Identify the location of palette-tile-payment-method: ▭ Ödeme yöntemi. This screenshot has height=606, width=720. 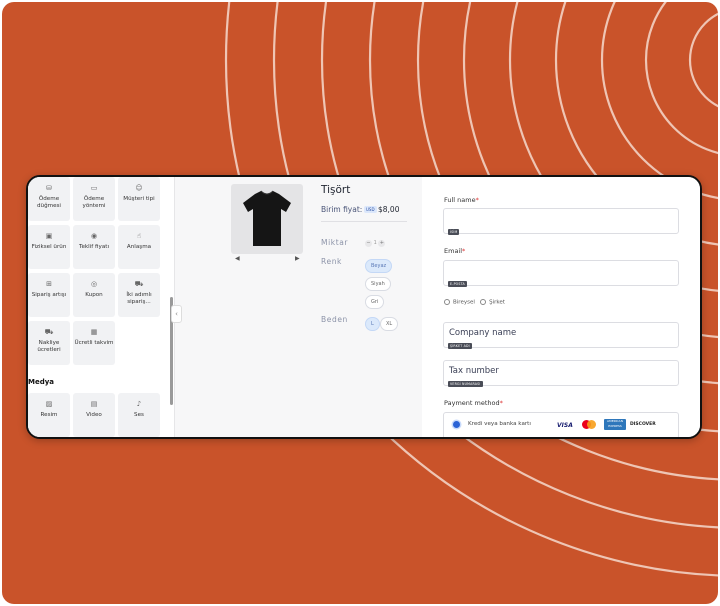
(94, 199).